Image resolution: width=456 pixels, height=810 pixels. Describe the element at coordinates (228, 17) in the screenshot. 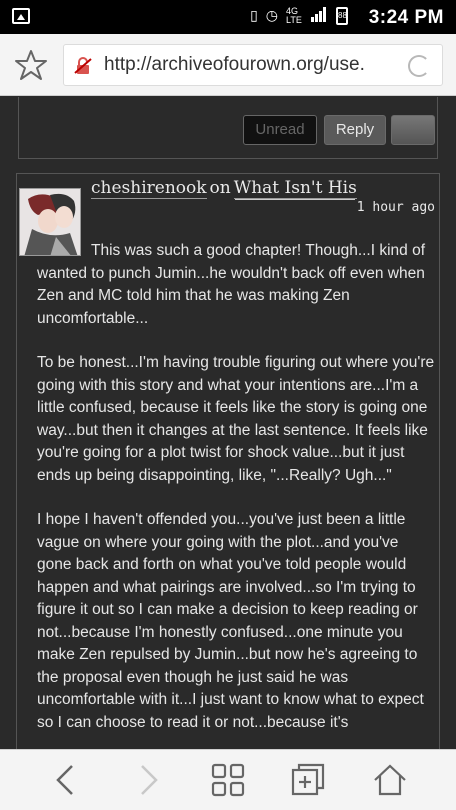

I see `status-bar: ▯ ◷ 4G LTE 3:24 PM` at that location.